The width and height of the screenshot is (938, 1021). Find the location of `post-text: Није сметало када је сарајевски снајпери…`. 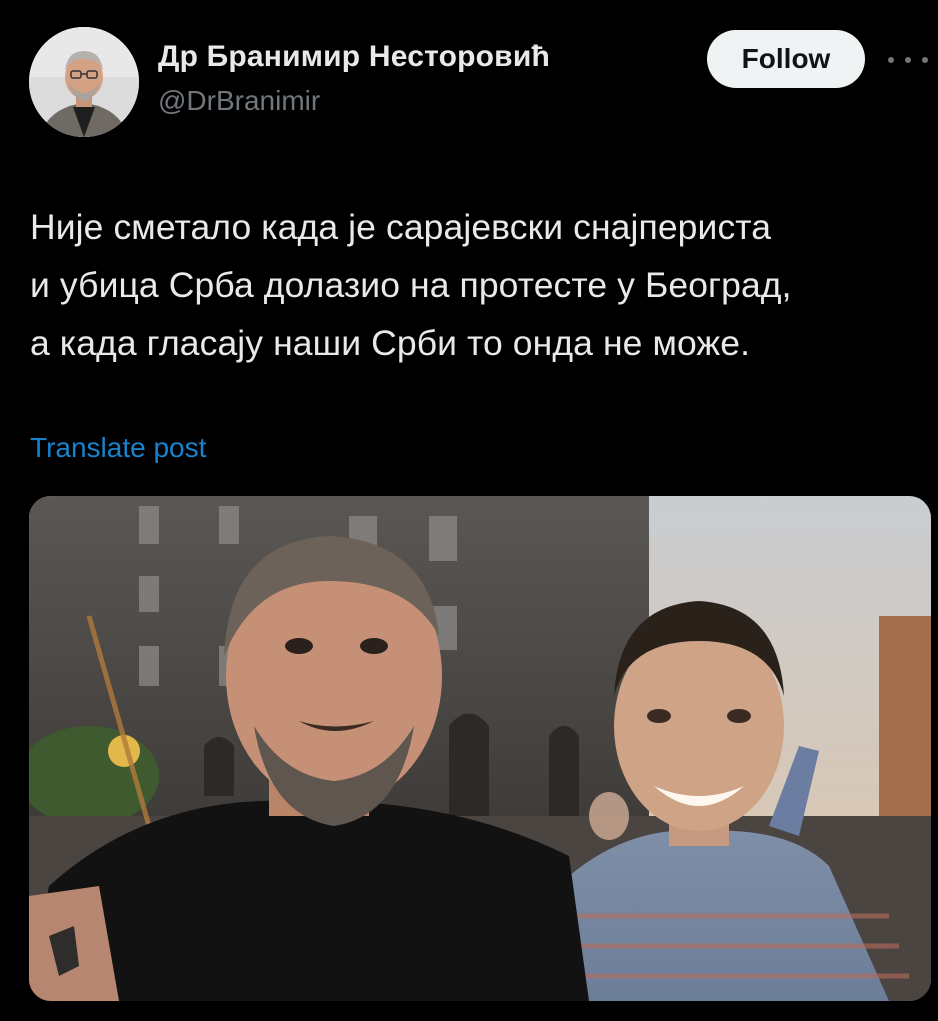

post-text: Није сметало када је сарајевски снајпери… is located at coordinates (411, 285).